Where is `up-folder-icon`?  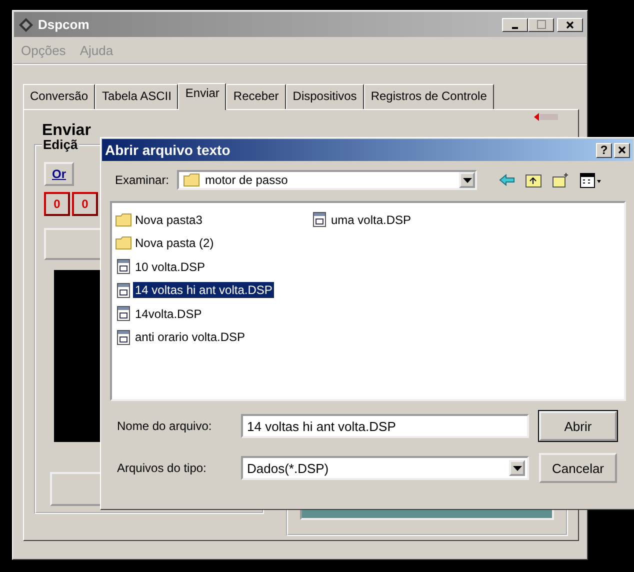
up-folder-icon is located at coordinates (533, 180).